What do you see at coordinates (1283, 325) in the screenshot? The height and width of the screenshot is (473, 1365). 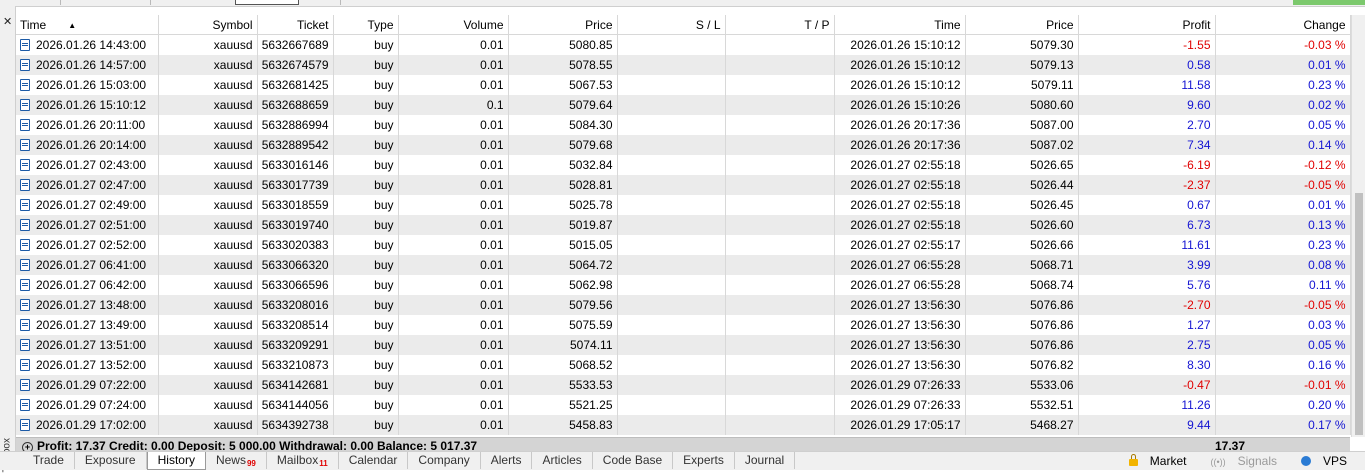 I see `cell-change: 0.03 %` at bounding box center [1283, 325].